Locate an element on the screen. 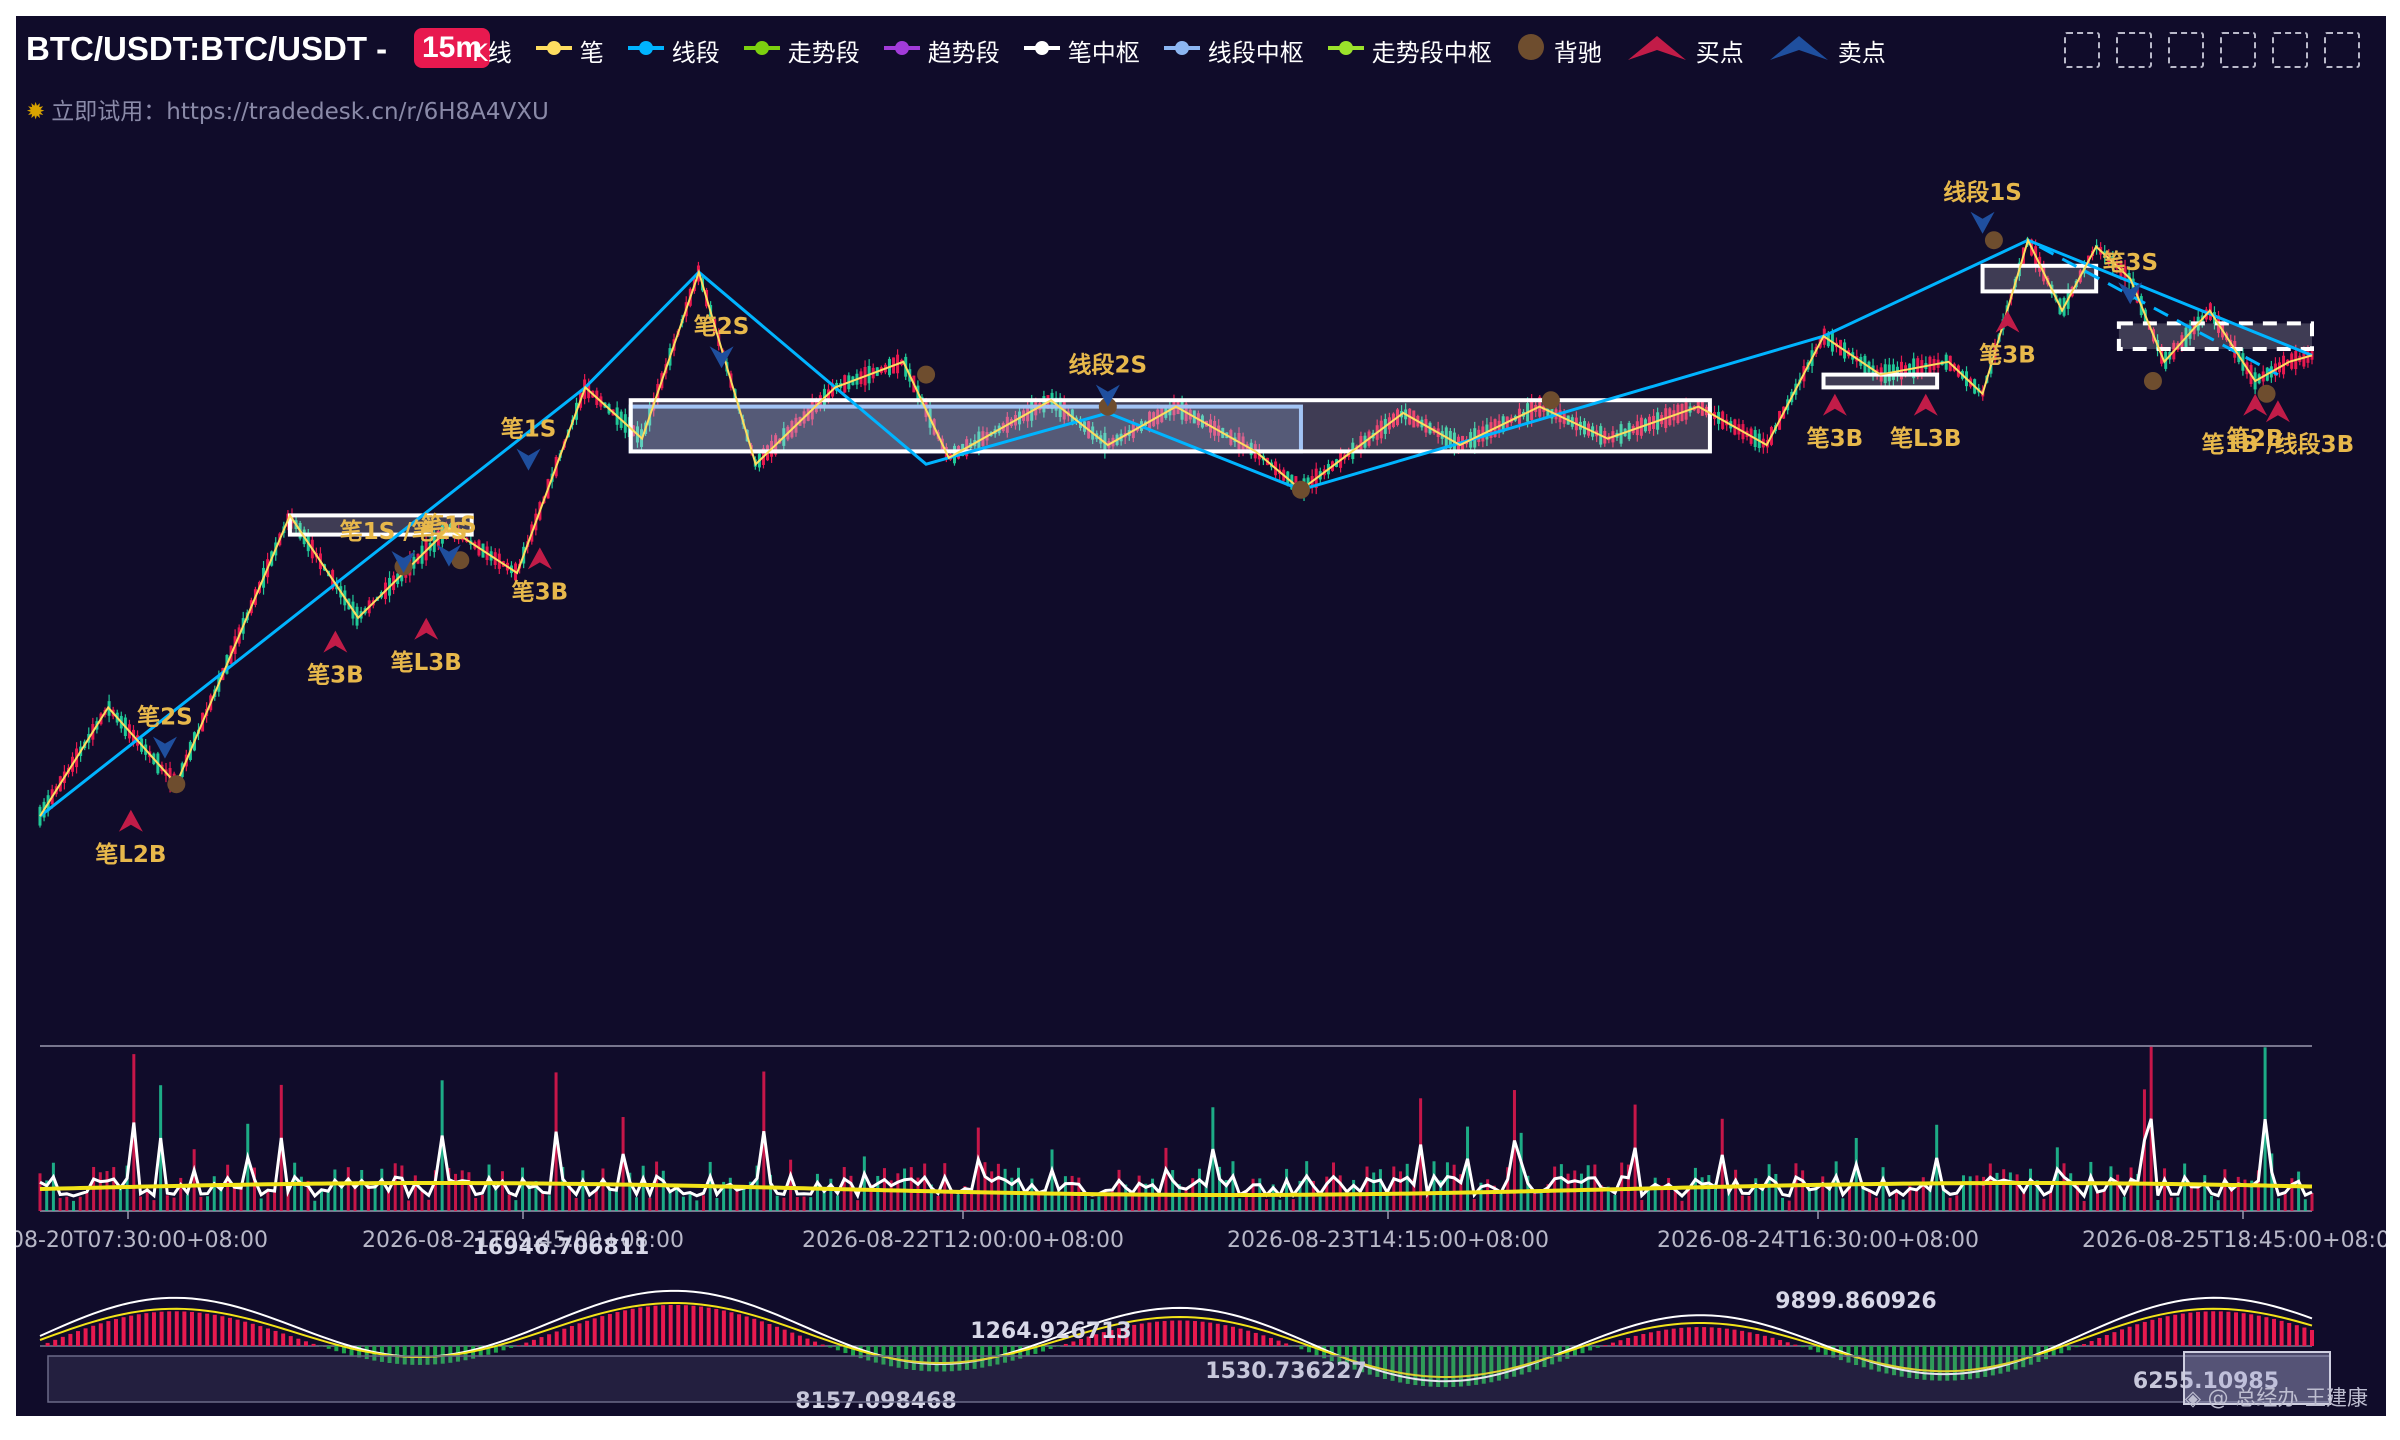 This screenshot has width=2400, height=1440. legend-item: 走势段 is located at coordinates (801, 50).